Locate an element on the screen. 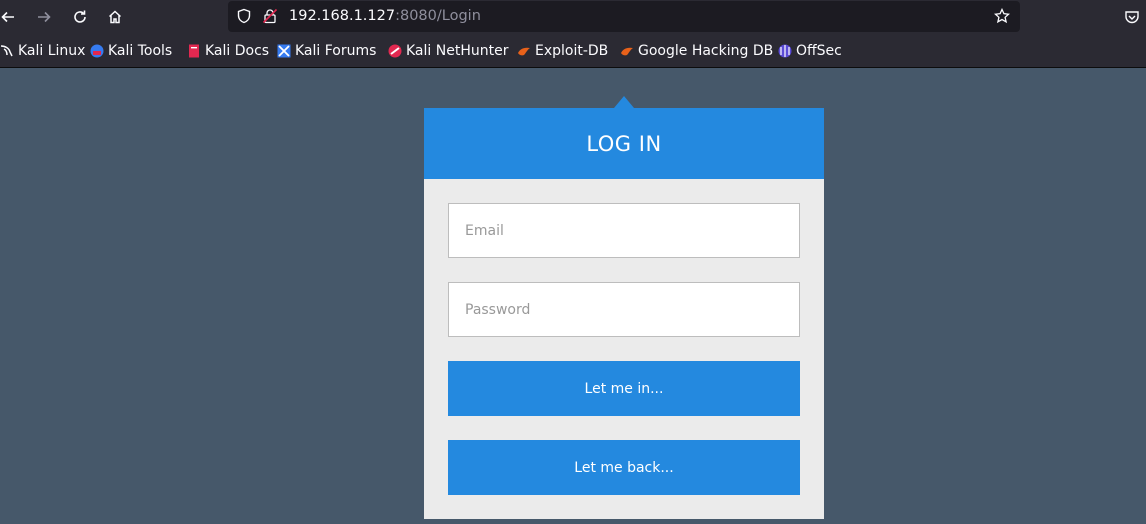  bookmark-label: Kali Linux is located at coordinates (52, 51).